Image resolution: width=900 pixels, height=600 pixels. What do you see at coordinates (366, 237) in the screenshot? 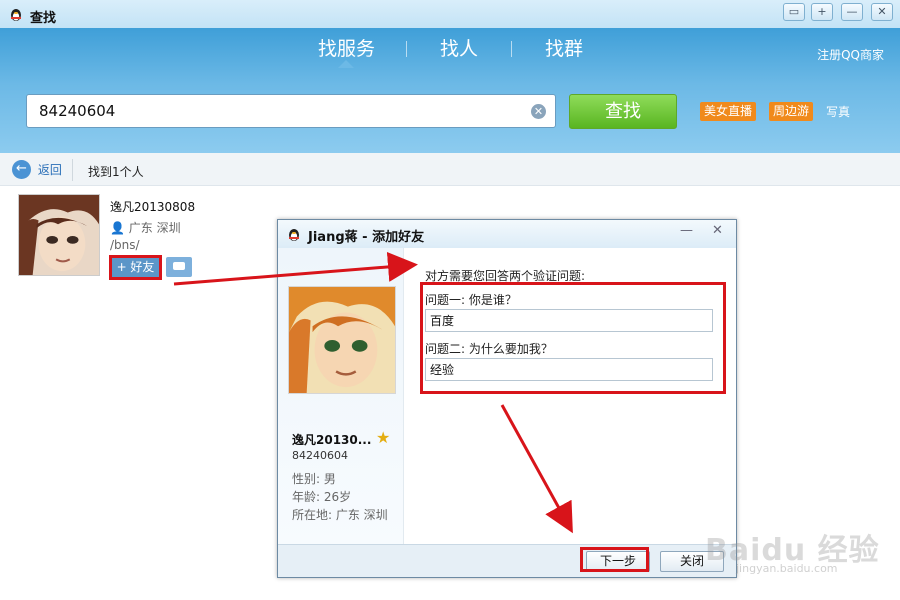
I see `dialog-title: Jiang蒋 - 添加好友` at bounding box center [366, 237].